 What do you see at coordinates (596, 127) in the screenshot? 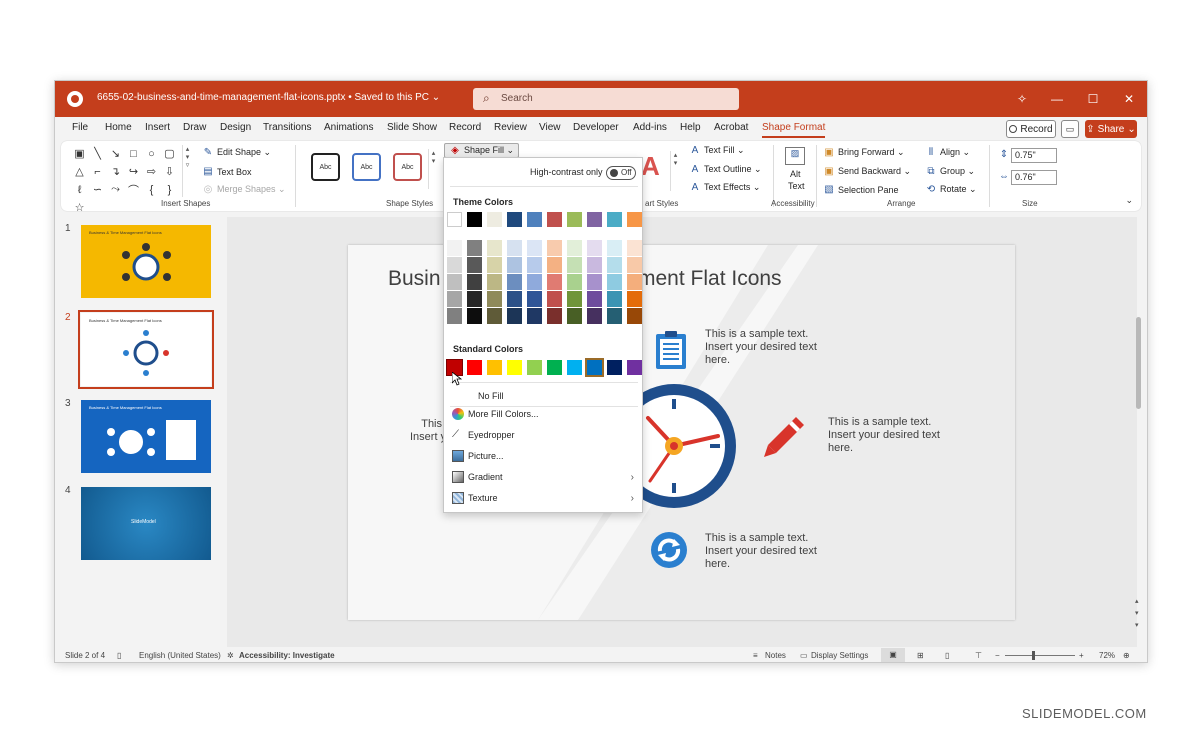
I see `tab-developer: Developer` at bounding box center [596, 127].